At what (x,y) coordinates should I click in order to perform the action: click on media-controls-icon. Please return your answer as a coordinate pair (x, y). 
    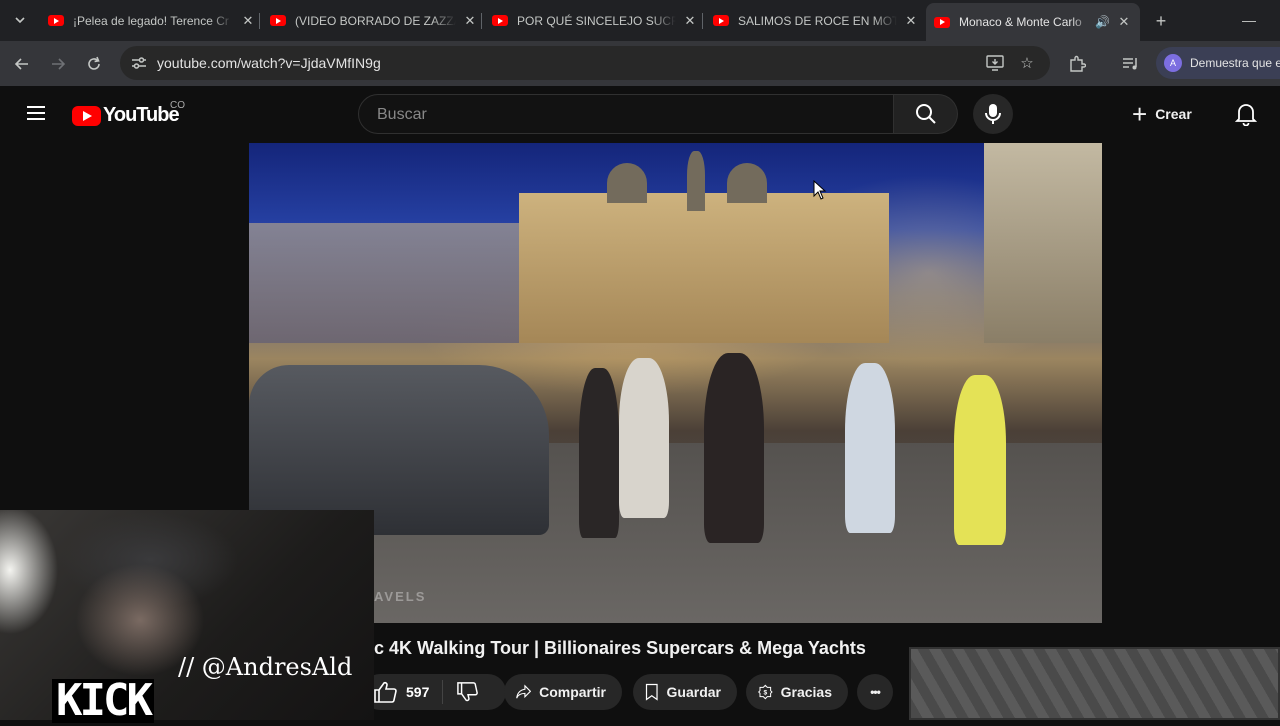
    Looking at the image, I should click on (1131, 64).